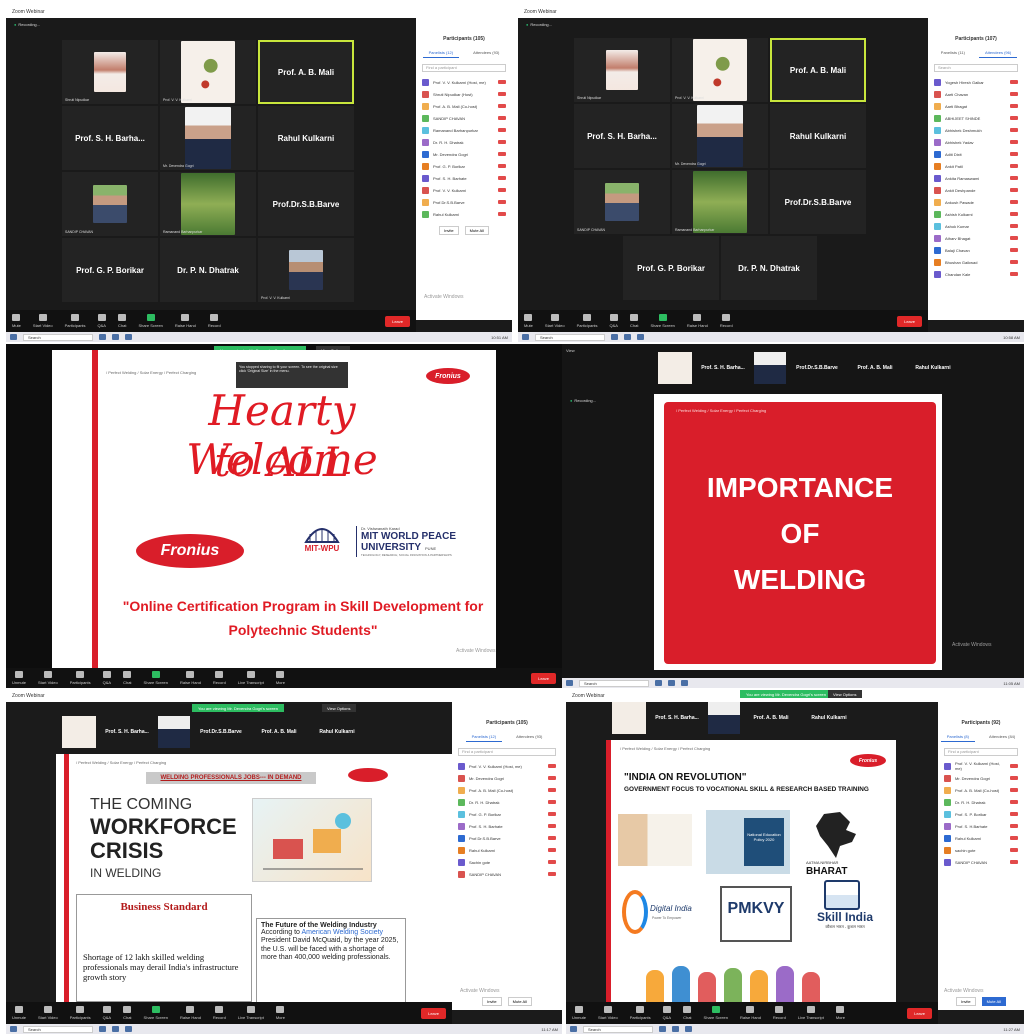 The image size is (1024, 1034). What do you see at coordinates (671, 268) in the screenshot?
I see `name-tile: Prof. G. P. Borikar` at bounding box center [671, 268].